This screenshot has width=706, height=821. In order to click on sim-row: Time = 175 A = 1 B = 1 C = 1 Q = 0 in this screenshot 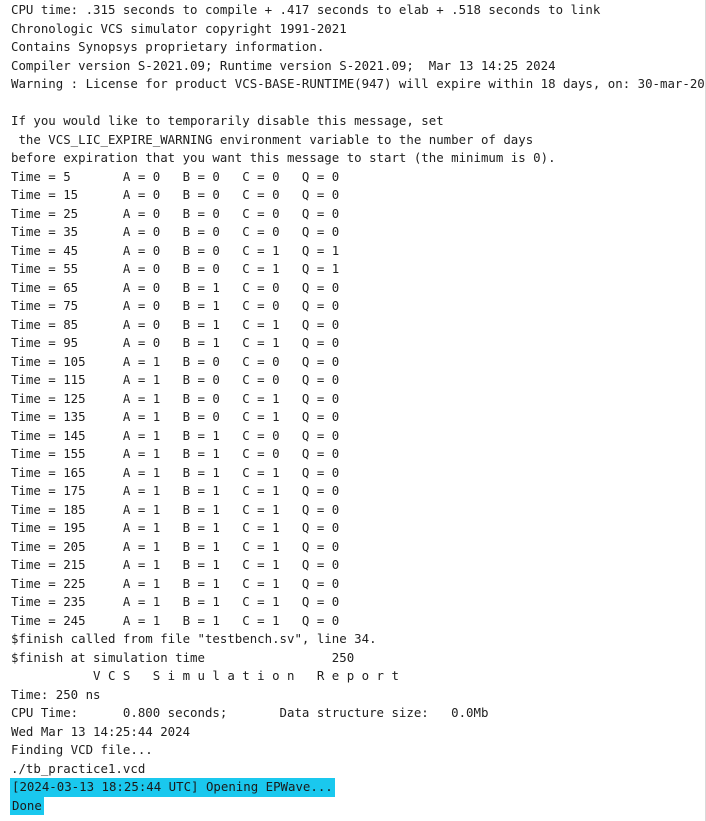, I will do `click(175, 490)`.